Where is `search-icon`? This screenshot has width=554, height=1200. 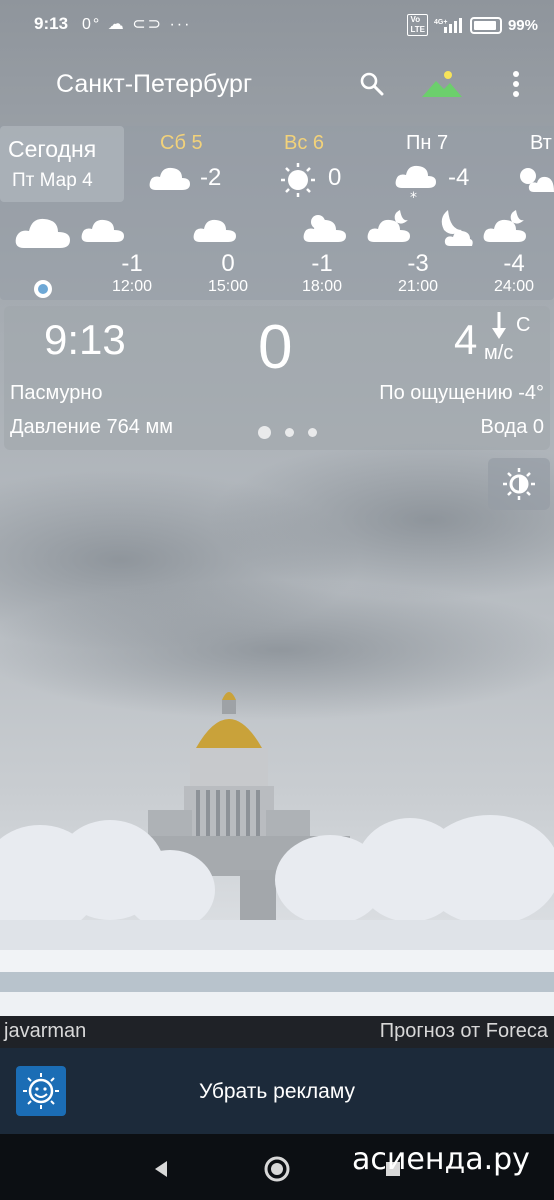 search-icon is located at coordinates (372, 84).